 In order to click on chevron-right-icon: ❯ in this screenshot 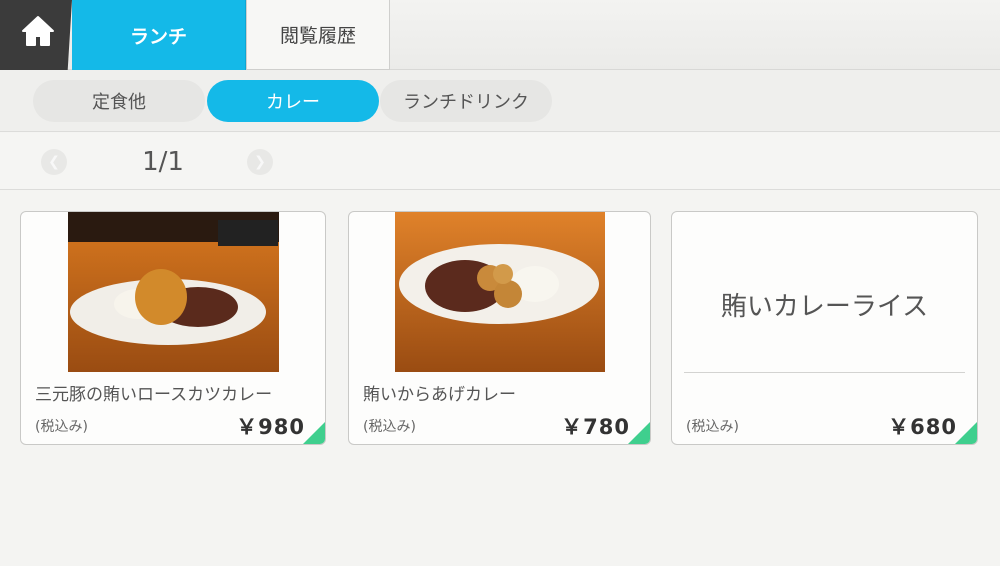, I will do `click(260, 162)`.